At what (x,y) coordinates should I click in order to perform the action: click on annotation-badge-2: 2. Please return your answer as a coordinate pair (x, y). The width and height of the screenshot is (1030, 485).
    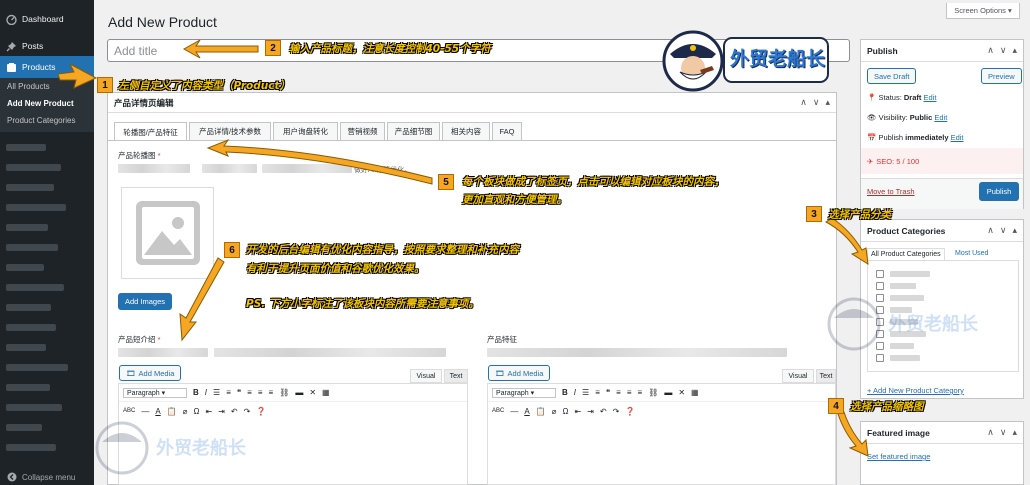
    Looking at the image, I should click on (273, 48).